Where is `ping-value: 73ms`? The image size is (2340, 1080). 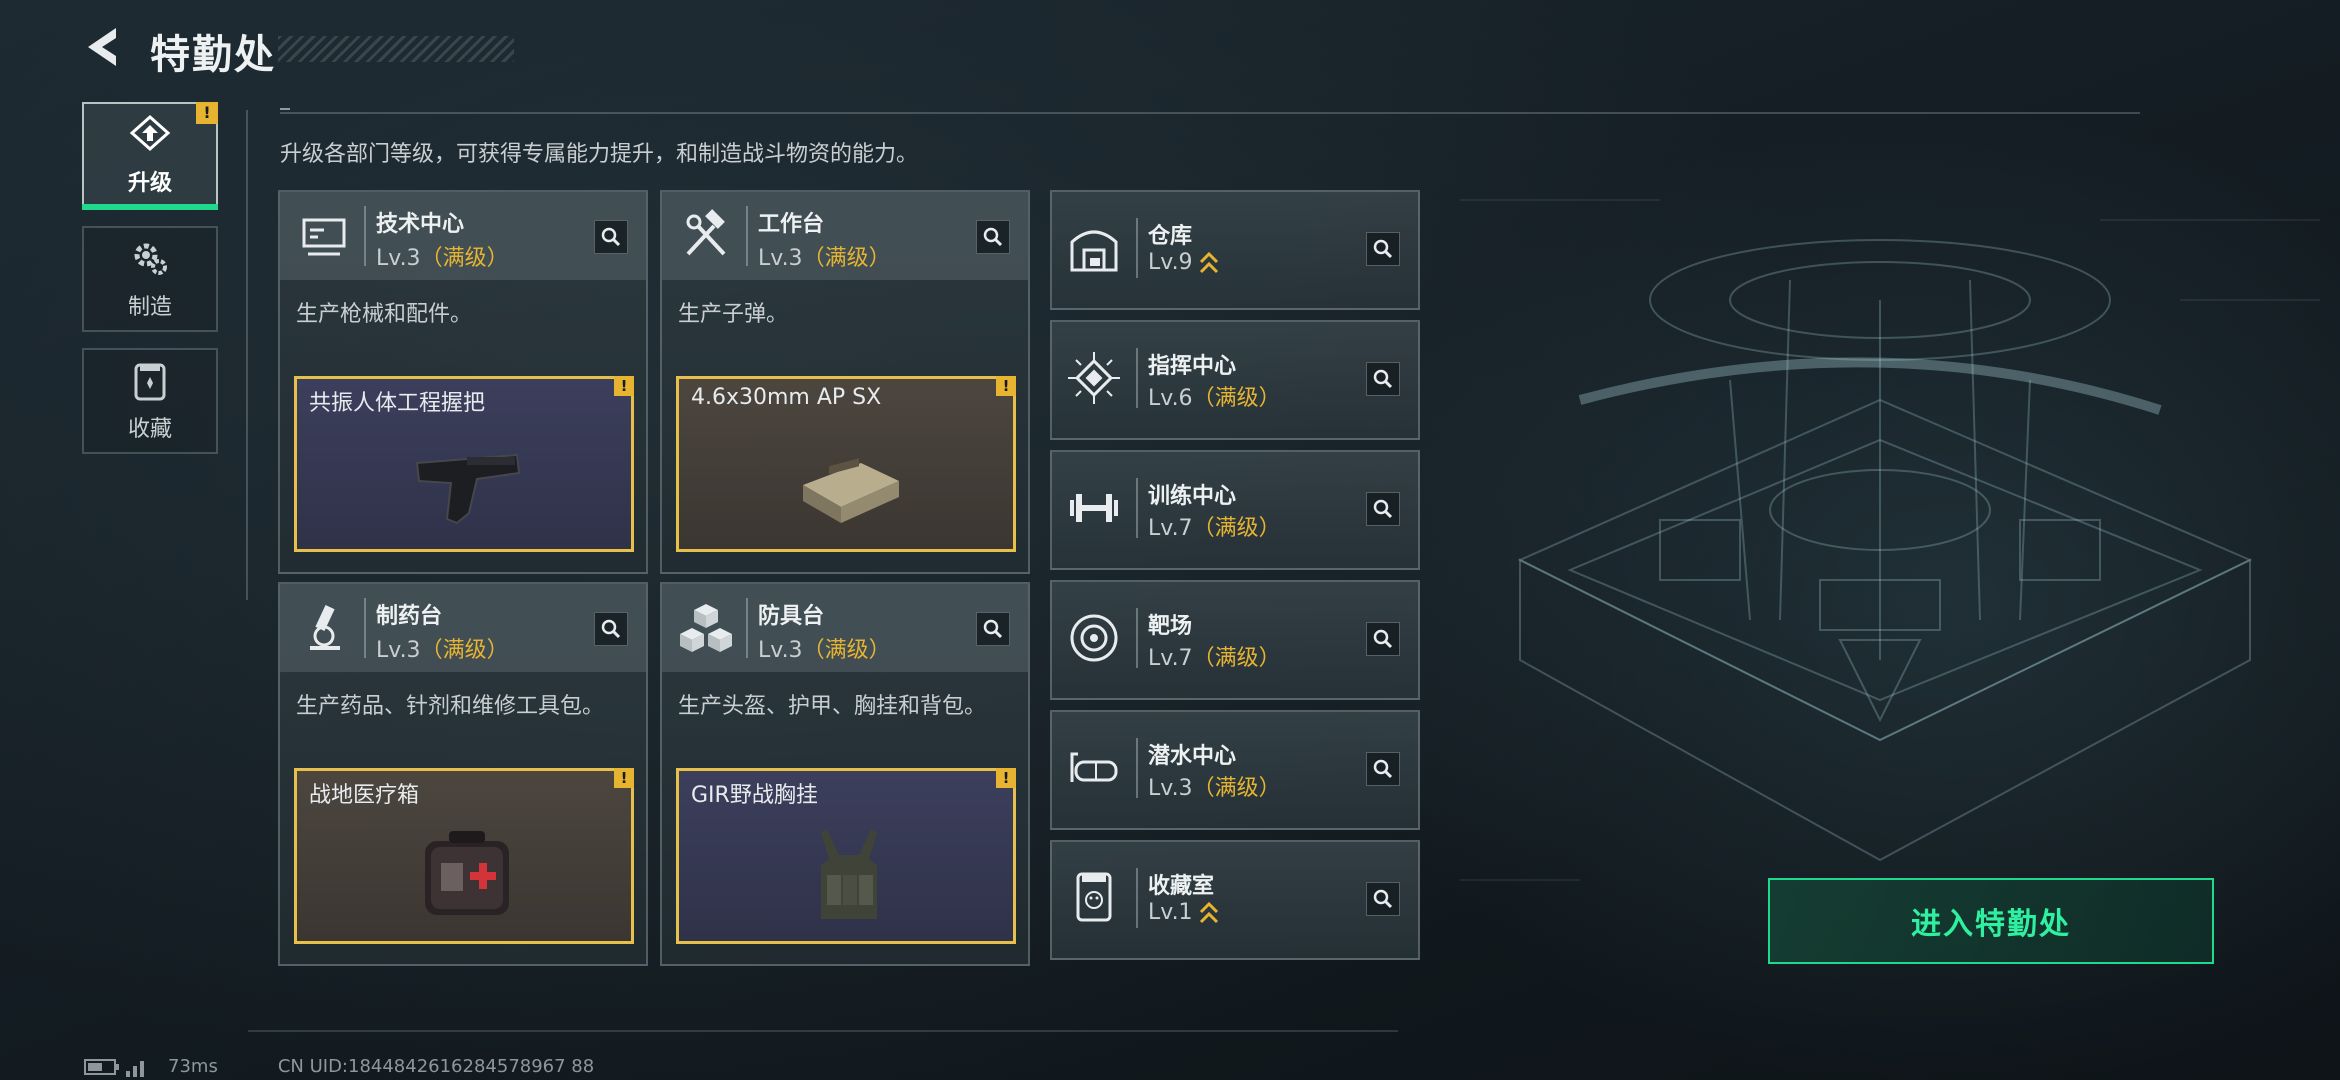
ping-value: 73ms is located at coordinates (193, 1066).